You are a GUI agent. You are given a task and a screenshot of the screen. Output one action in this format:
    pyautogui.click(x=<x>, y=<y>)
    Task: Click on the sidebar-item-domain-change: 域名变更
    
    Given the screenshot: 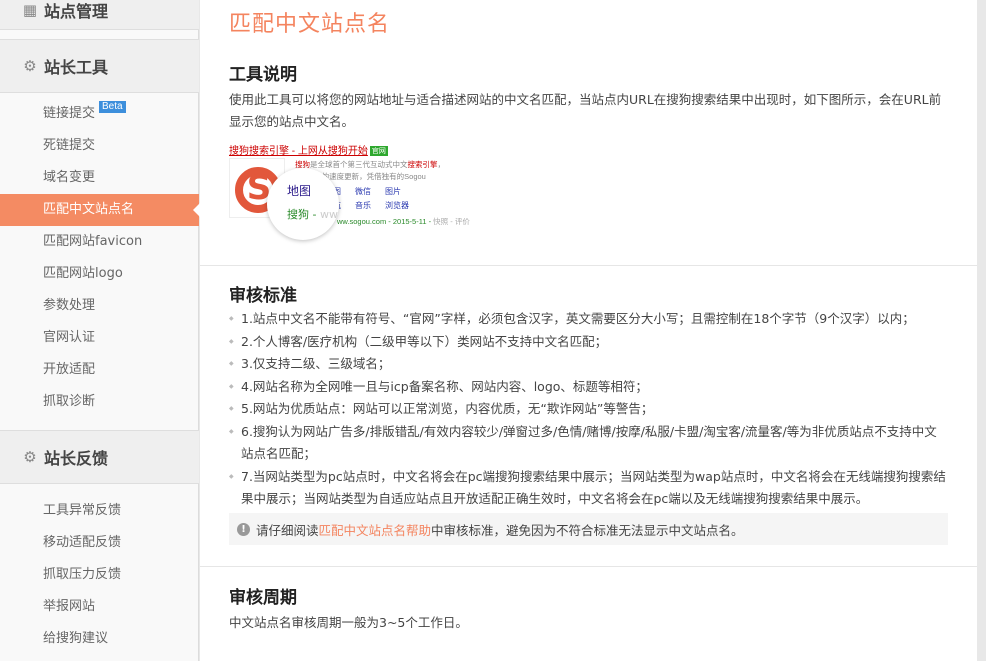 What is the action you would take?
    pyautogui.click(x=99, y=178)
    